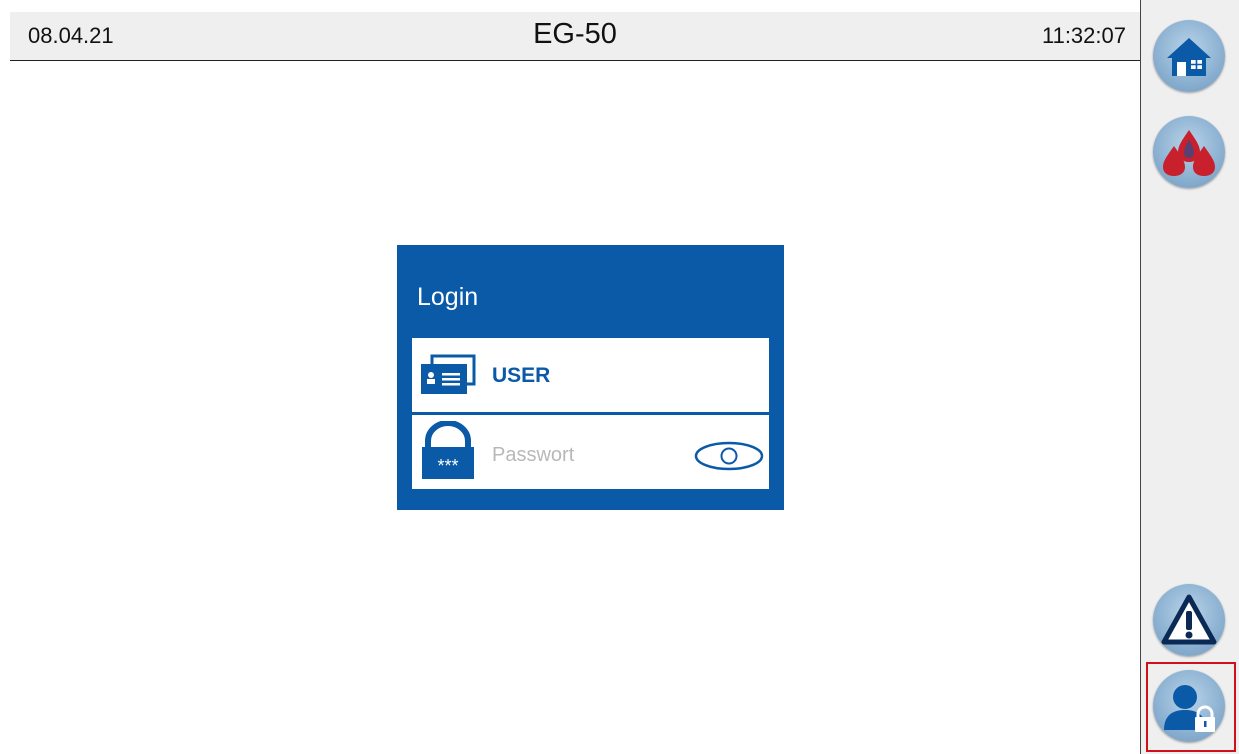 The width and height of the screenshot is (1239, 754). I want to click on fire-icon, so click(1189, 153).